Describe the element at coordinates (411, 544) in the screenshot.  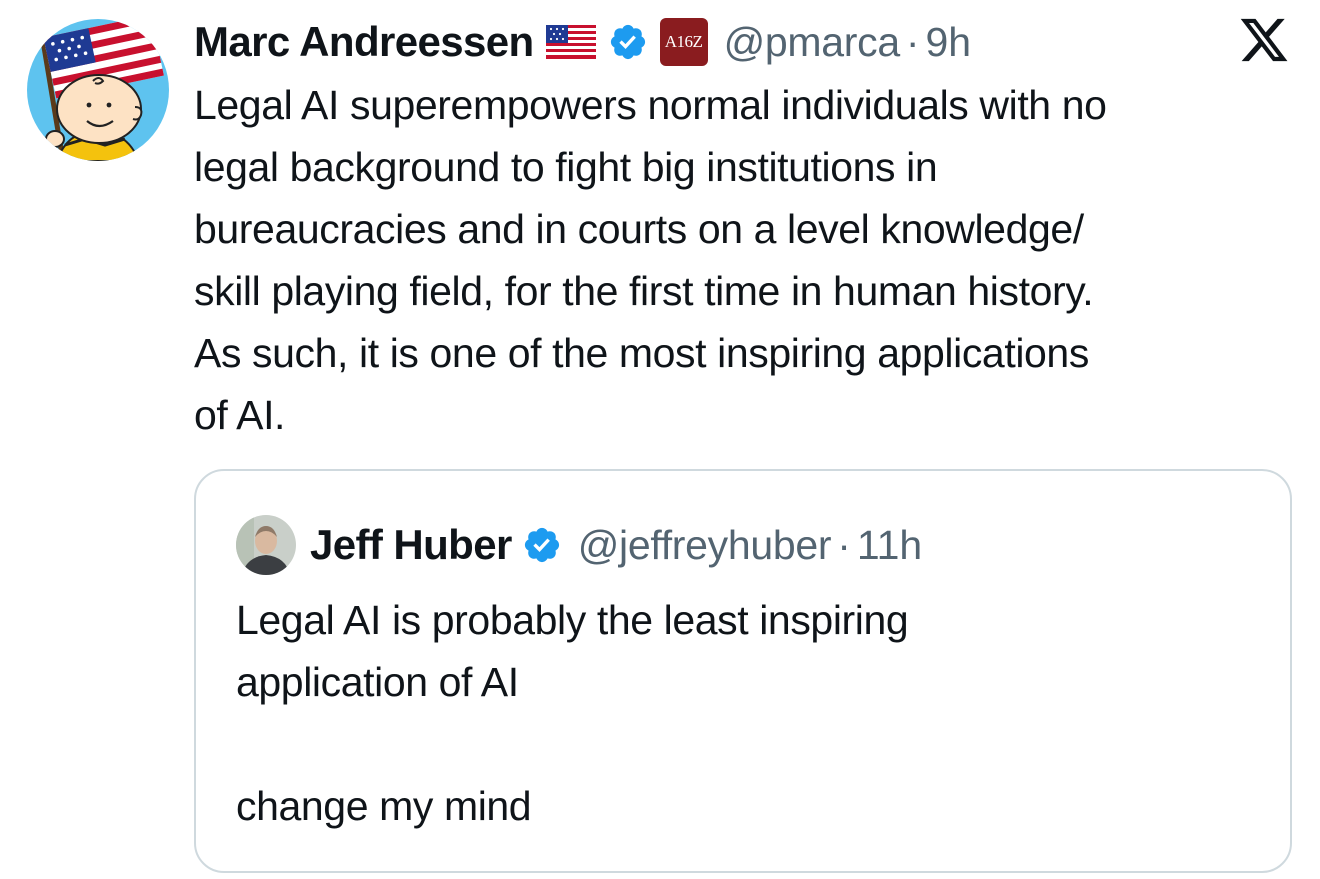
I see `quoted-author-name: Jeff Huber` at that location.